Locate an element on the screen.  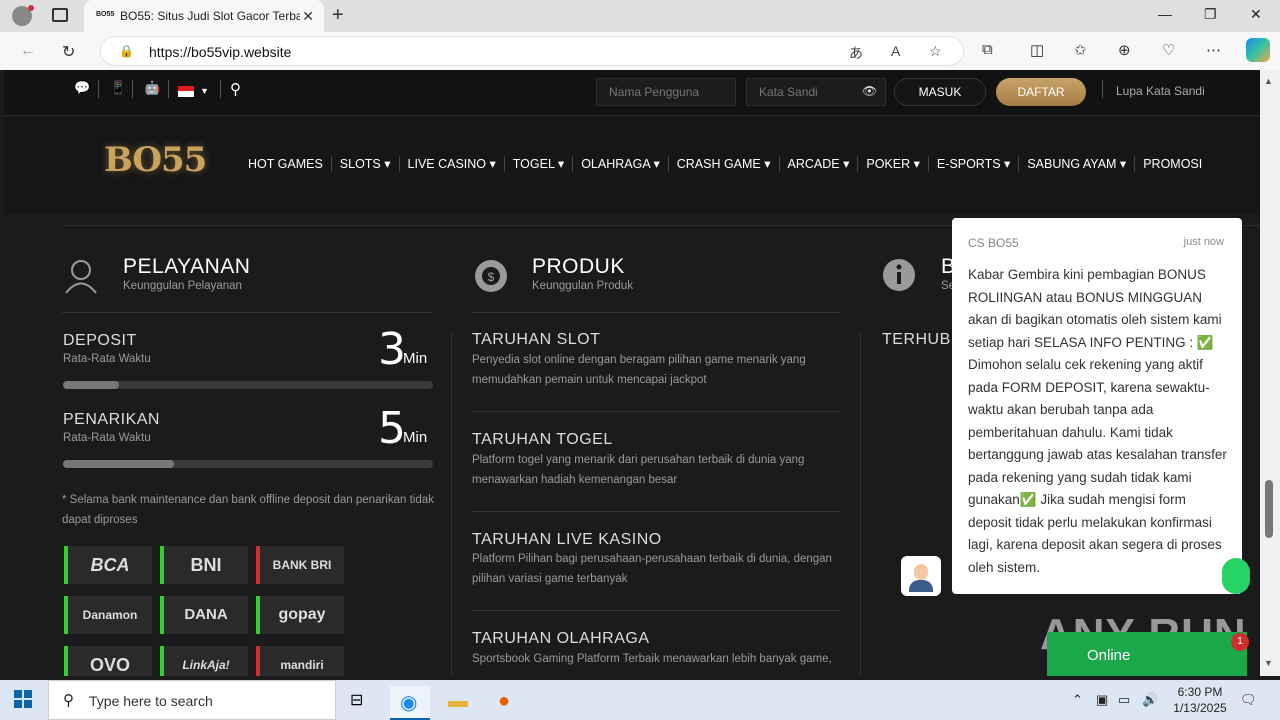
username-field is located at coordinates (666, 92).